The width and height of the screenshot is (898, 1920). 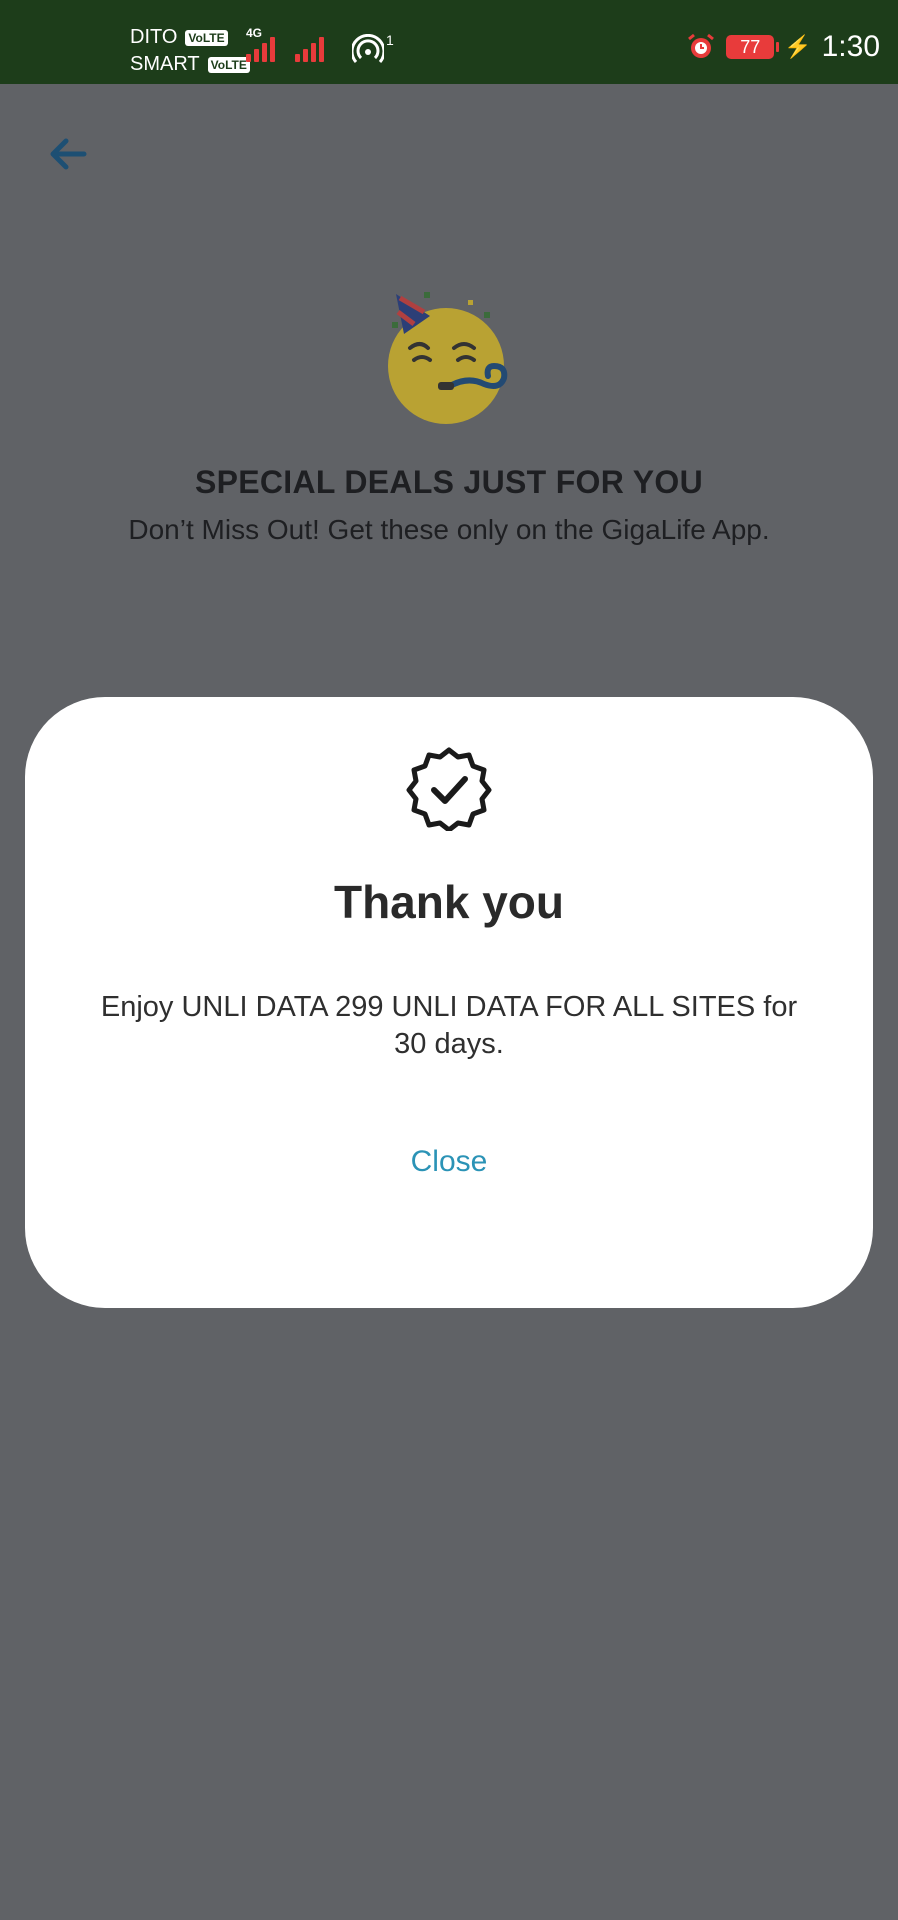 What do you see at coordinates (798, 46) in the screenshot?
I see `charging-icon: ⚡` at bounding box center [798, 46].